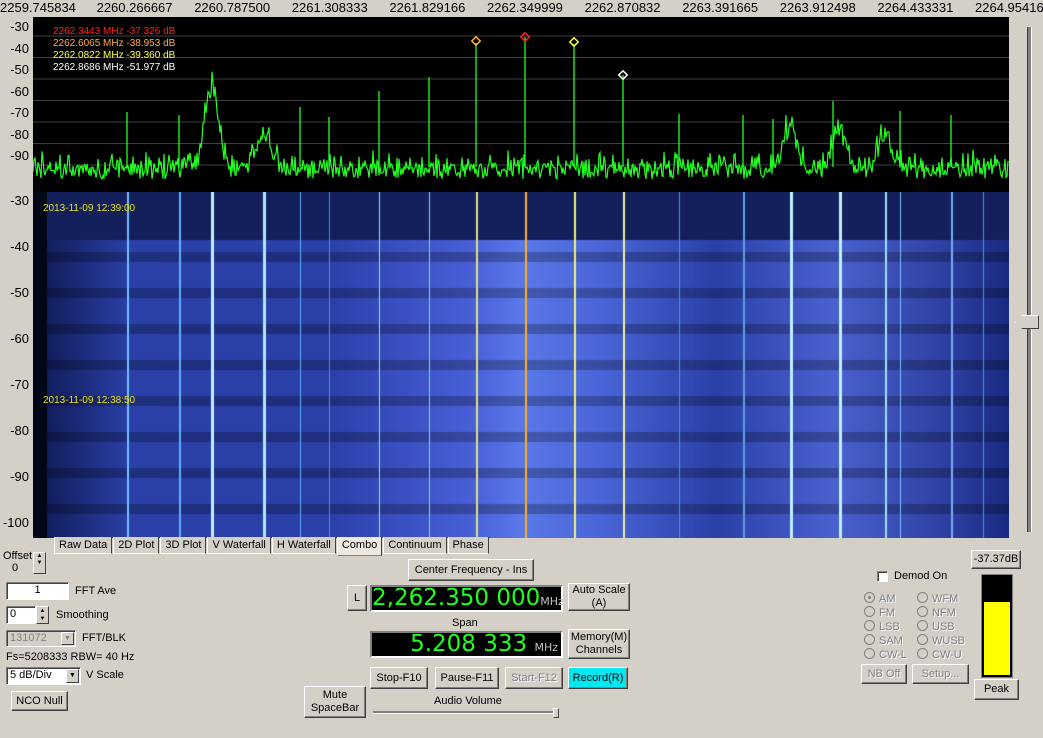 This screenshot has width=1043, height=738. Describe the element at coordinates (335, 702) in the screenshot. I see `mute-button: Mute SpaceBar` at that location.